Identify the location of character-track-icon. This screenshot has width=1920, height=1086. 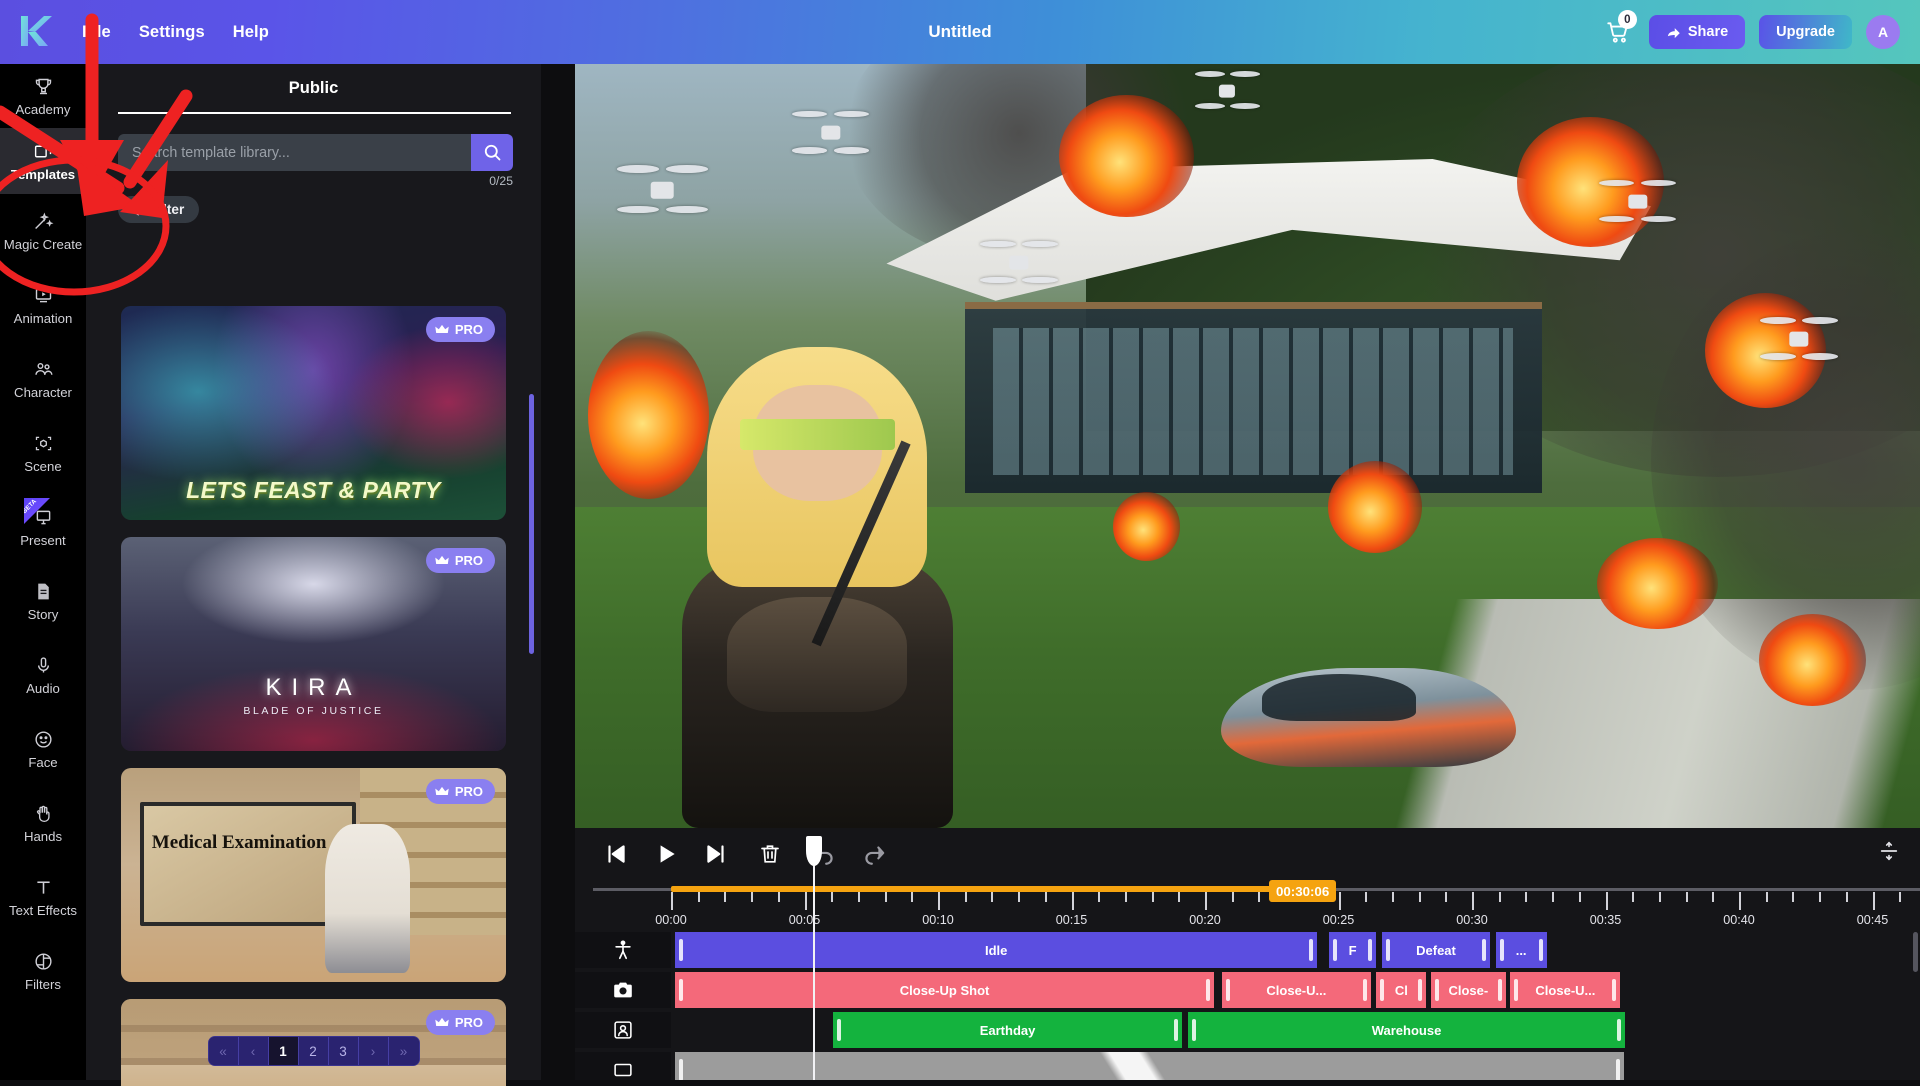
(623, 950).